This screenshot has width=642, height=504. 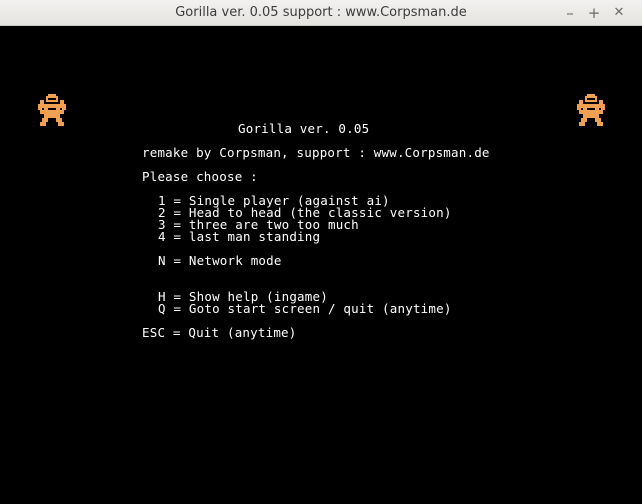 What do you see at coordinates (200, 176) in the screenshot?
I see `menu-prompt: Please choose :` at bounding box center [200, 176].